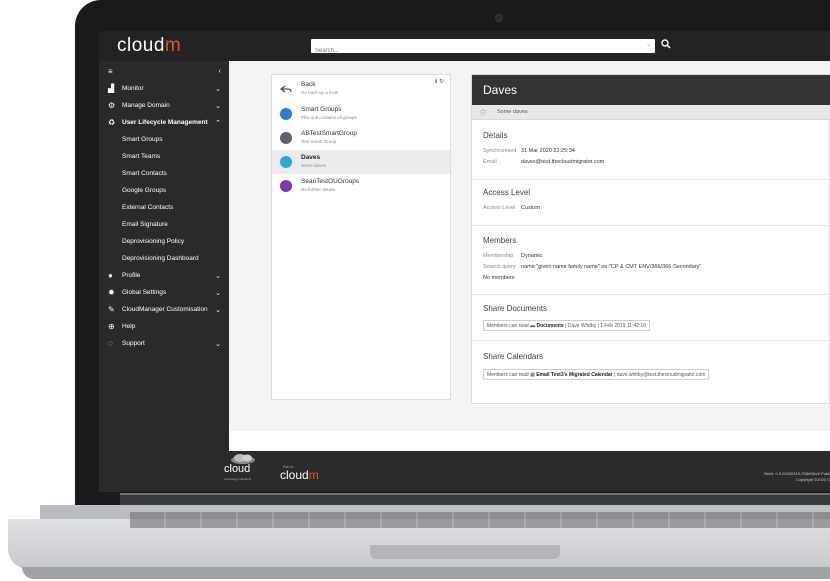 The width and height of the screenshot is (830, 581). I want to click on search-field: ⌄, so click(483, 48).